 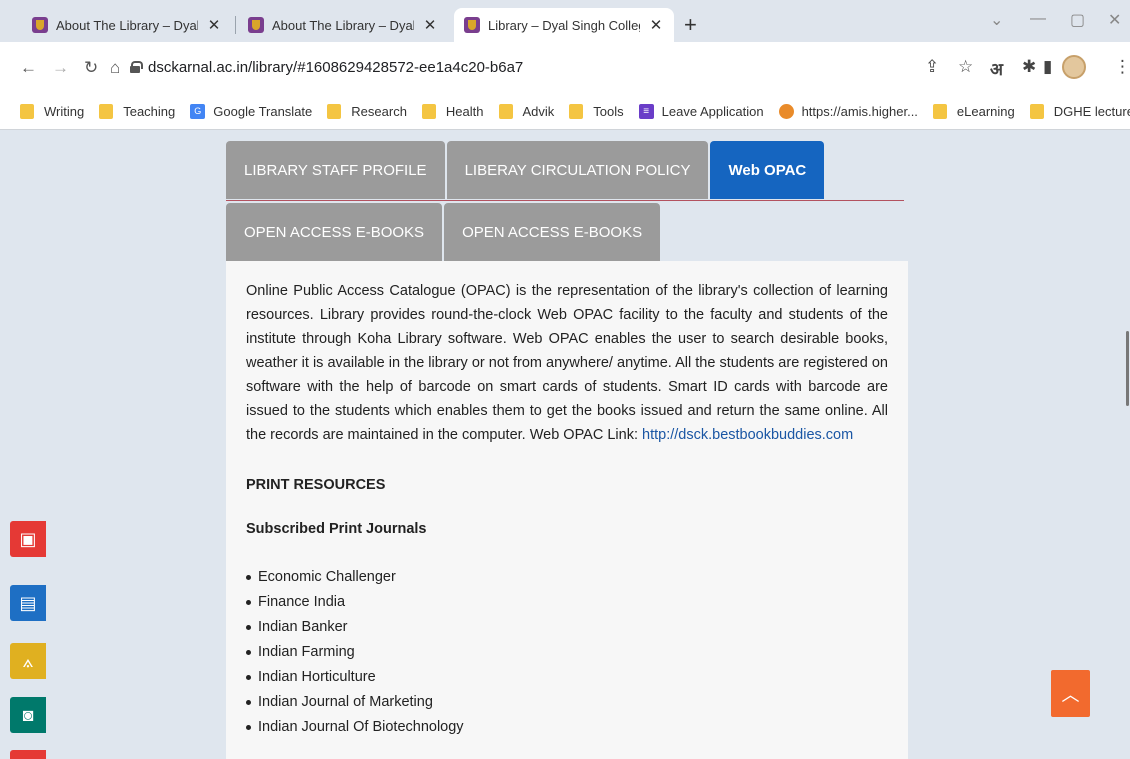 I want to click on bookmark-label: Teaching, so click(x=149, y=111).